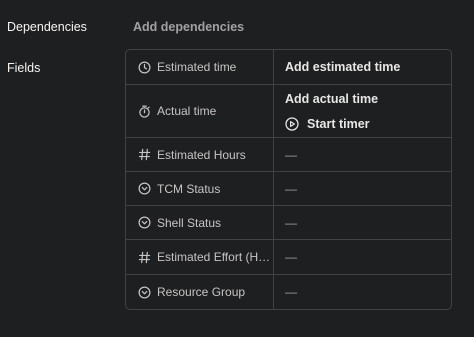  What do you see at coordinates (362, 188) in the screenshot?
I see `field-value-tcm-status: —` at bounding box center [362, 188].